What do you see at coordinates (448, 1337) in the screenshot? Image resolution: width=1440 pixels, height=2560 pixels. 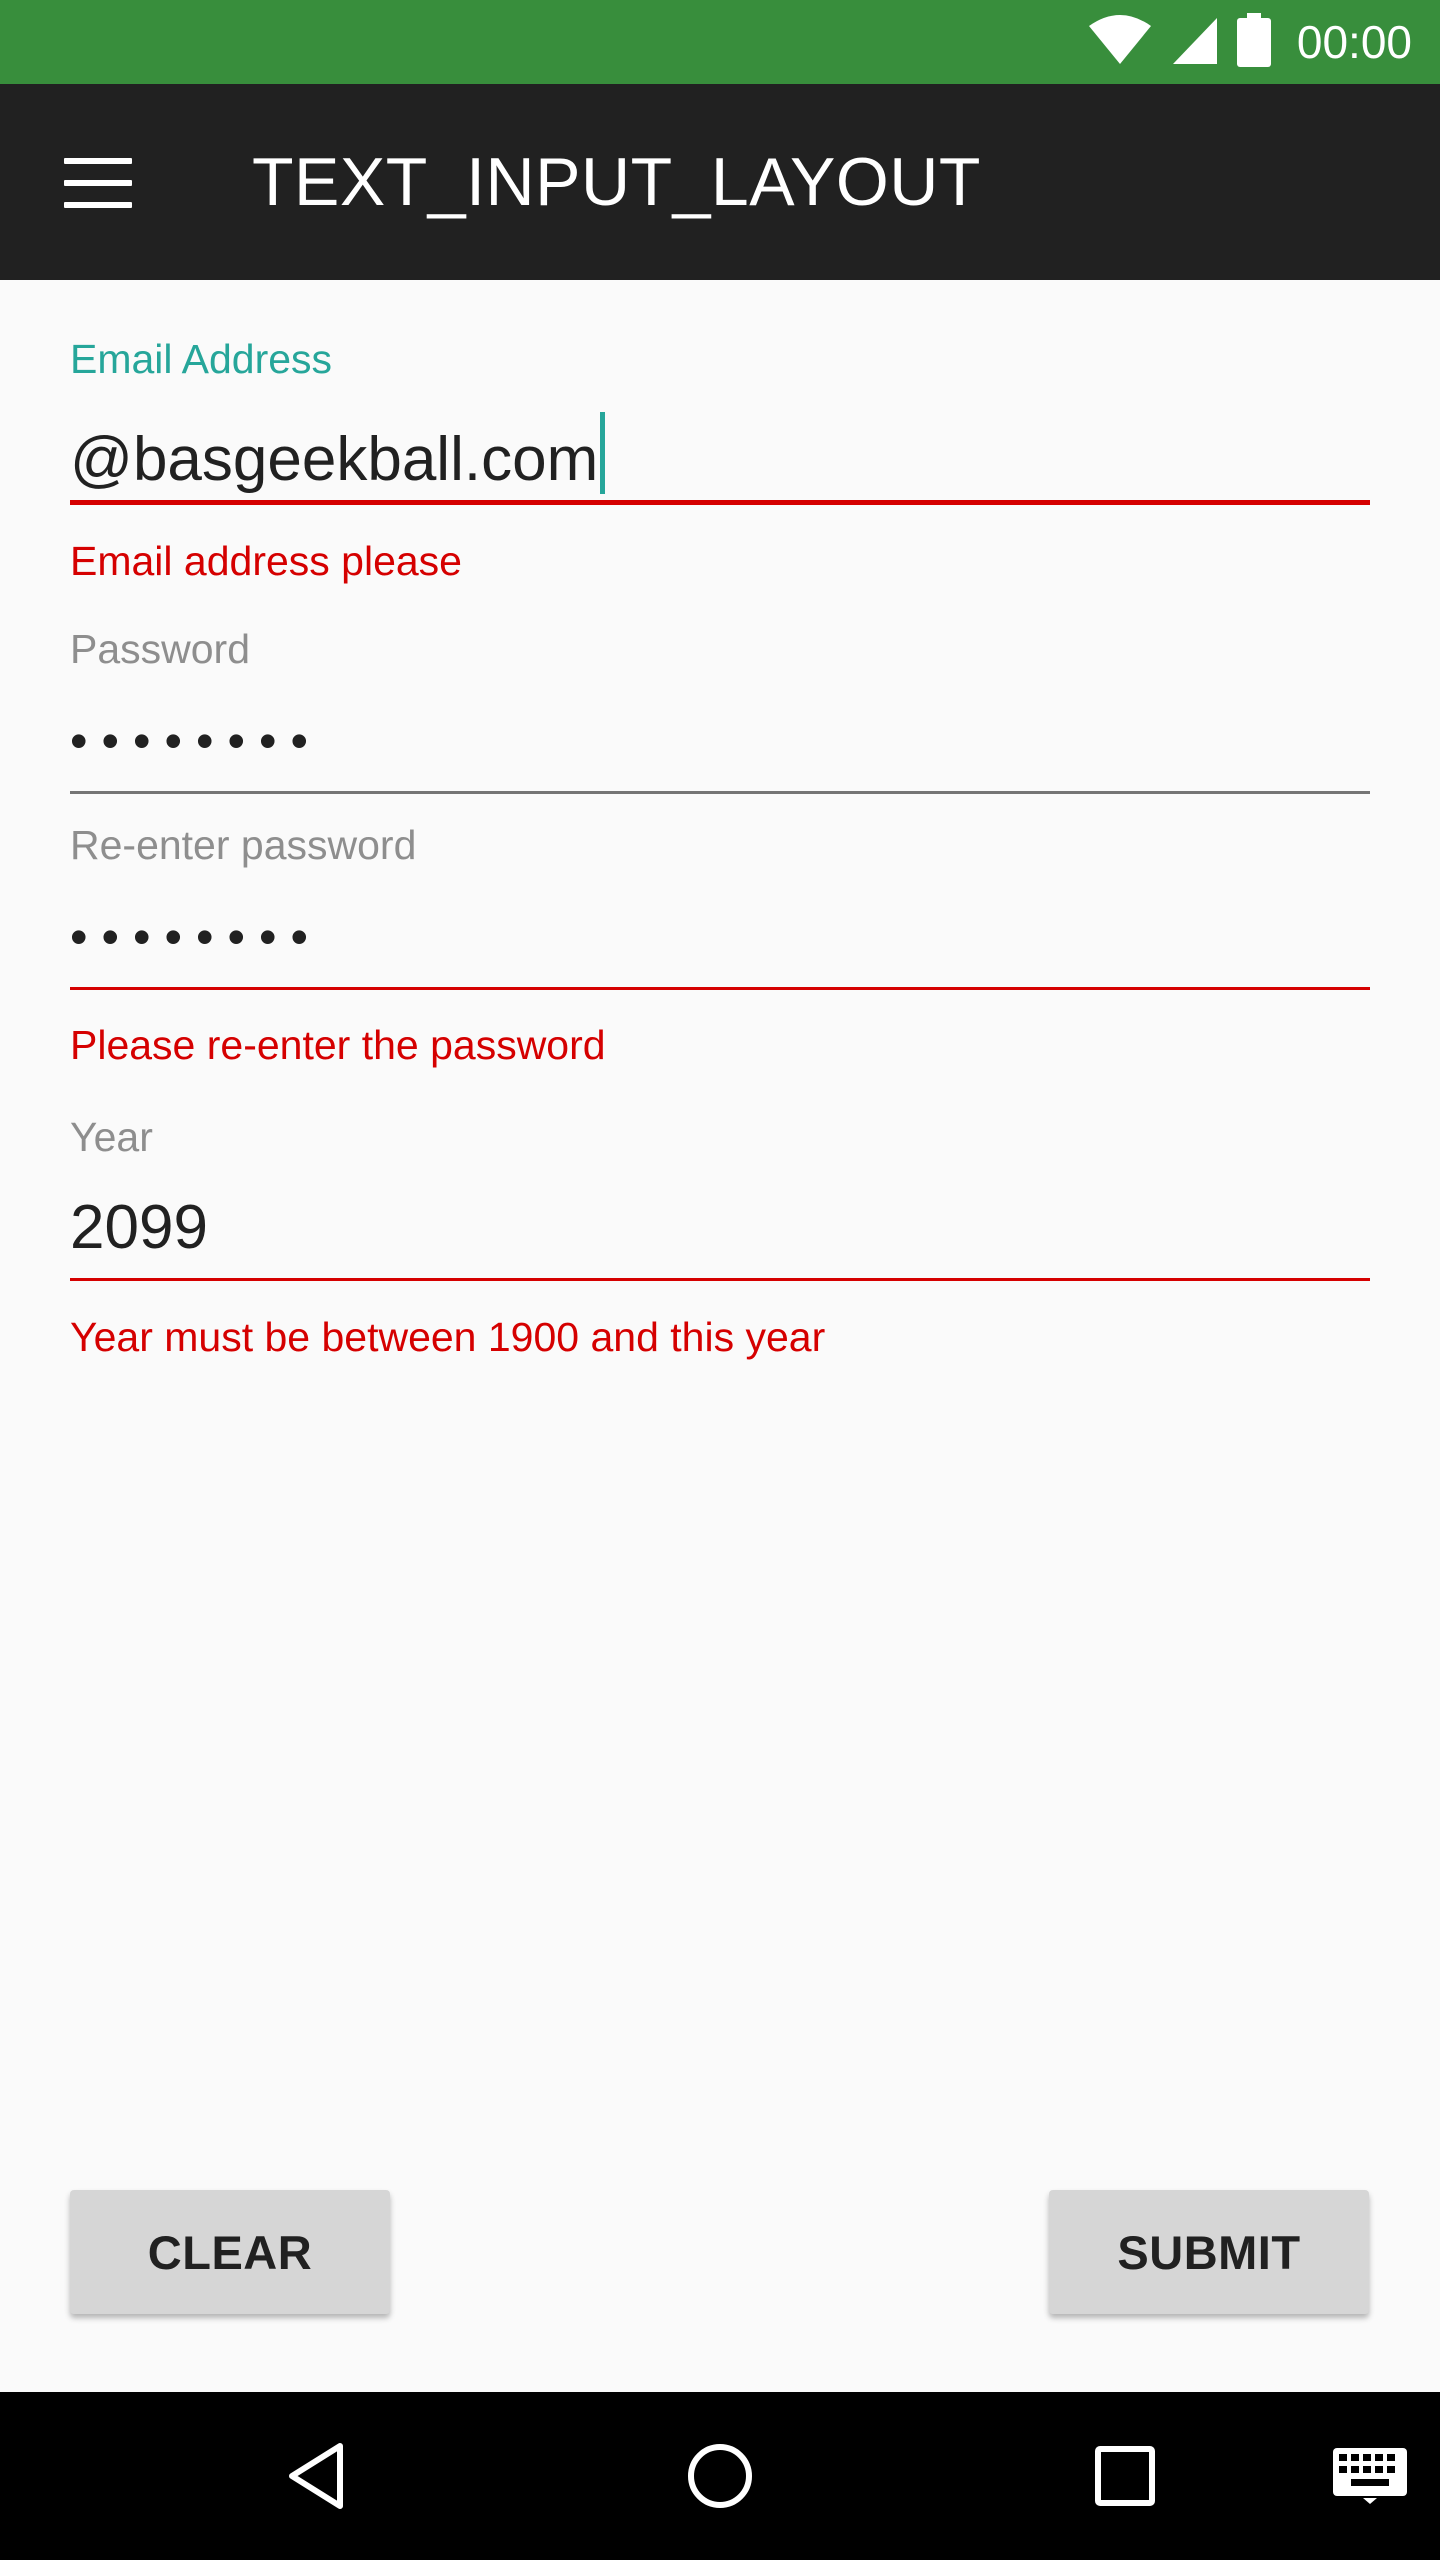 I see `year-error-text: Year must be between 1900 and this year` at bounding box center [448, 1337].